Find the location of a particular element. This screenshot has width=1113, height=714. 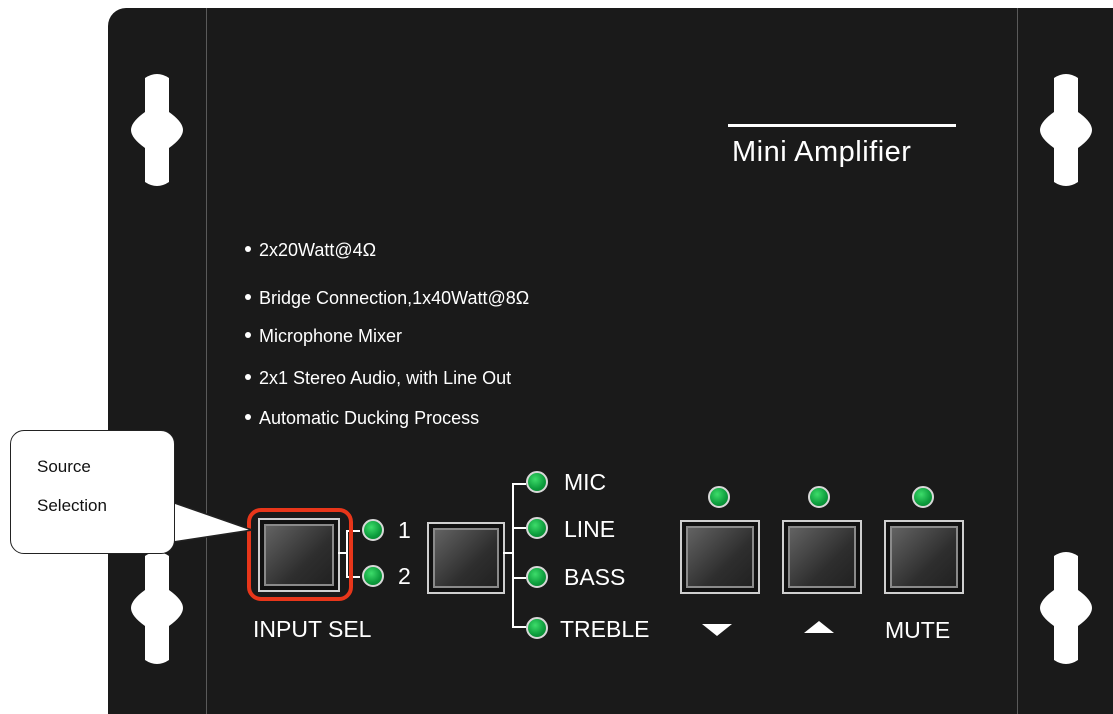

feature-item: 2x20Watt@4Ω is located at coordinates (310, 250).